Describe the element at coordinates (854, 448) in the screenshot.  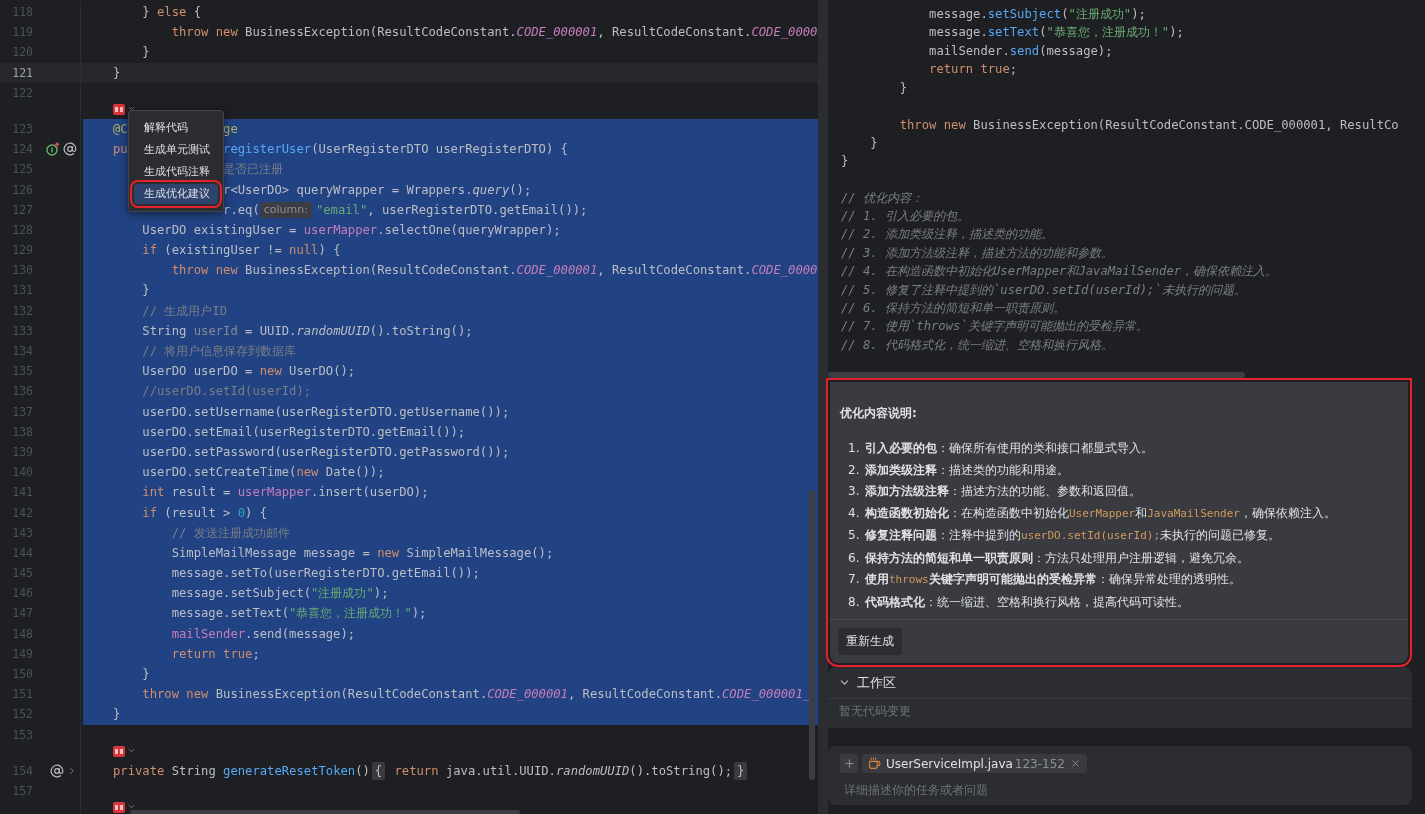
I see `item-number: 1.` at that location.